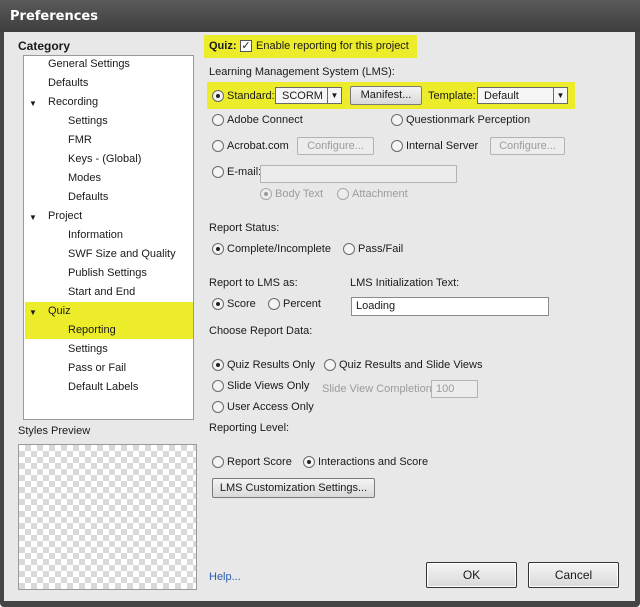 The image size is (640, 607). I want to click on report-score-label: Report Score, so click(259, 462).